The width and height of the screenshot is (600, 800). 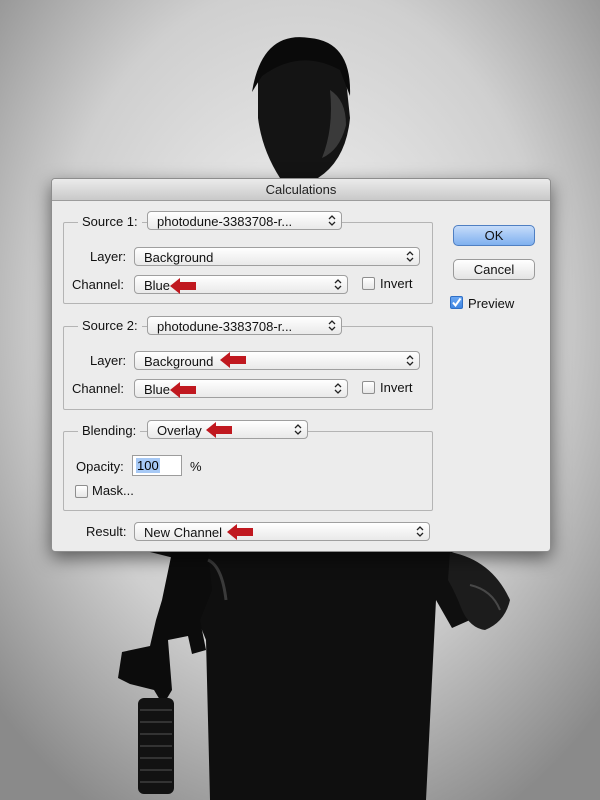 What do you see at coordinates (179, 361) in the screenshot?
I see `source2-layer-value: Background` at bounding box center [179, 361].